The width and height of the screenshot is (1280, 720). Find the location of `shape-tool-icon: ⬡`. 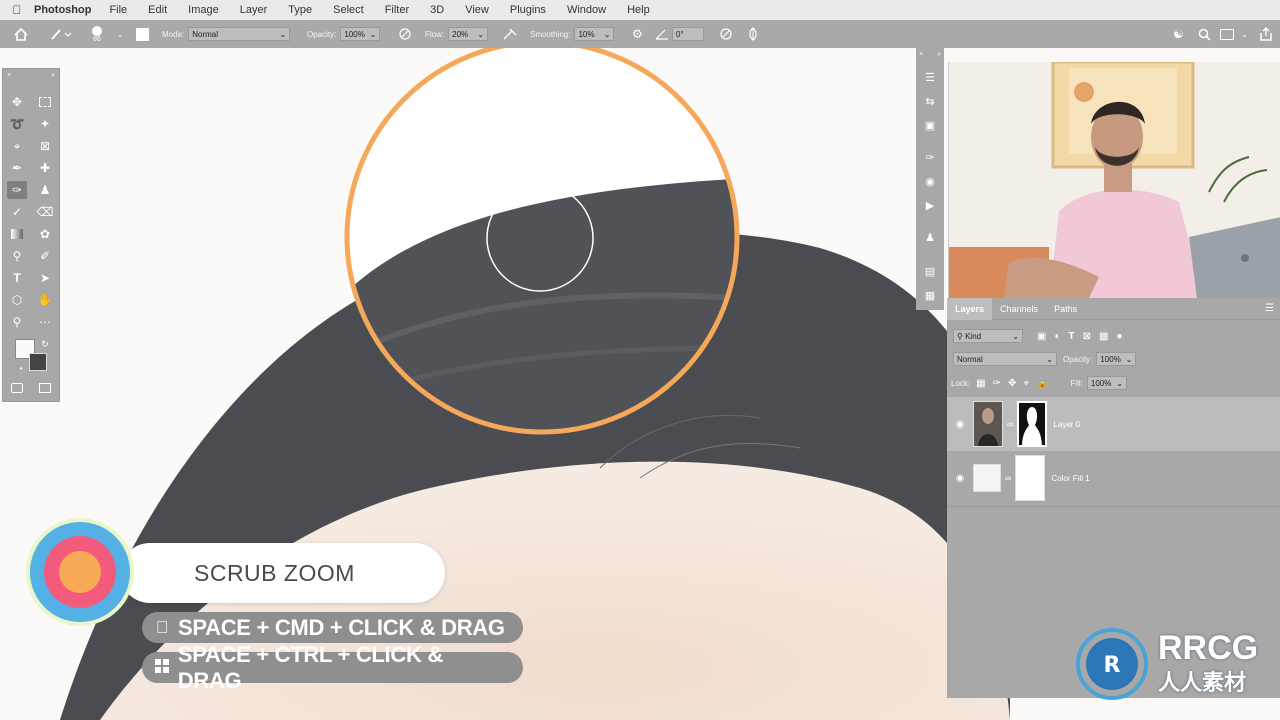

shape-tool-icon: ⬡ is located at coordinates (17, 300).